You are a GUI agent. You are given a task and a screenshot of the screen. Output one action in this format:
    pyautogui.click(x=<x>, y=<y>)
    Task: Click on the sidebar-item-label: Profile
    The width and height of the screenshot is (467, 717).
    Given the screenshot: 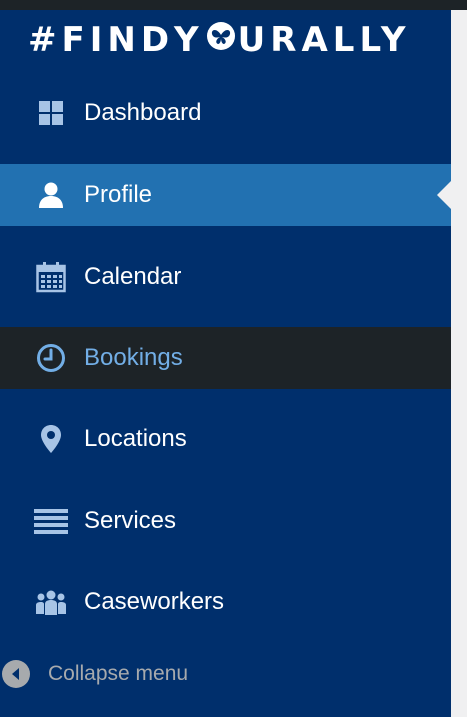 What is the action you would take?
    pyautogui.click(x=118, y=194)
    